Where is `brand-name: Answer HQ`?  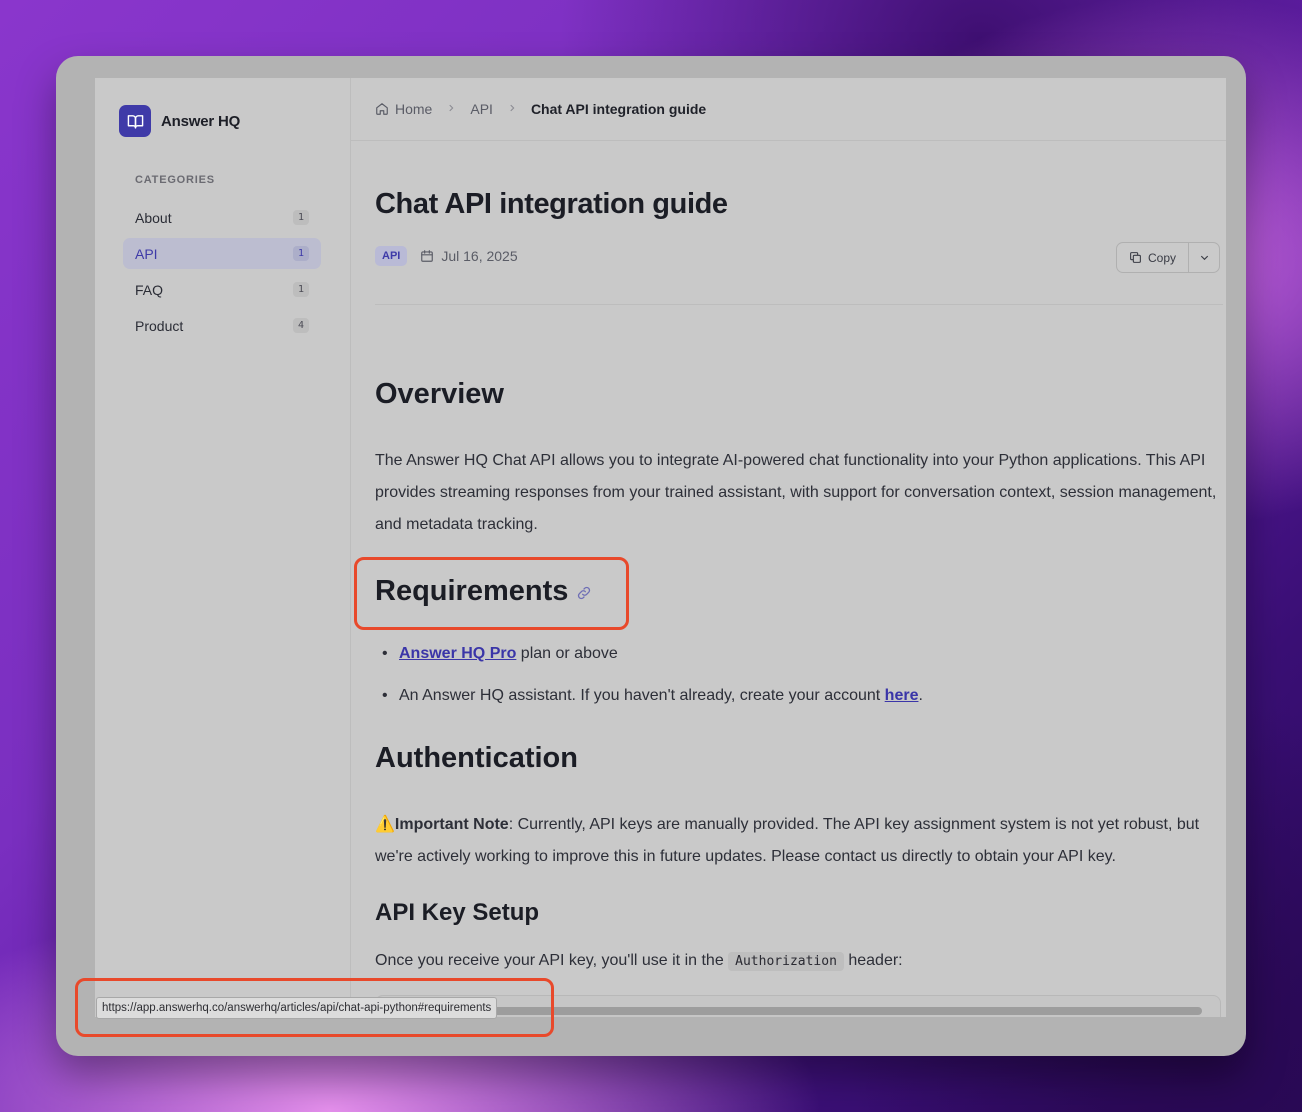 brand-name: Answer HQ is located at coordinates (201, 121).